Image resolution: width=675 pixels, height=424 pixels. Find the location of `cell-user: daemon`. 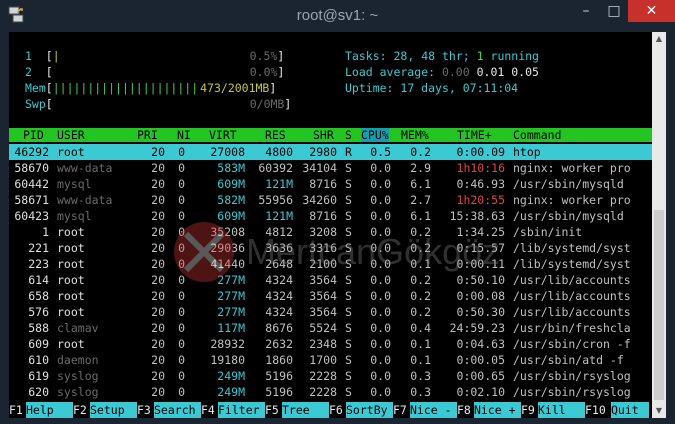

cell-user: daemon is located at coordinates (78, 360).